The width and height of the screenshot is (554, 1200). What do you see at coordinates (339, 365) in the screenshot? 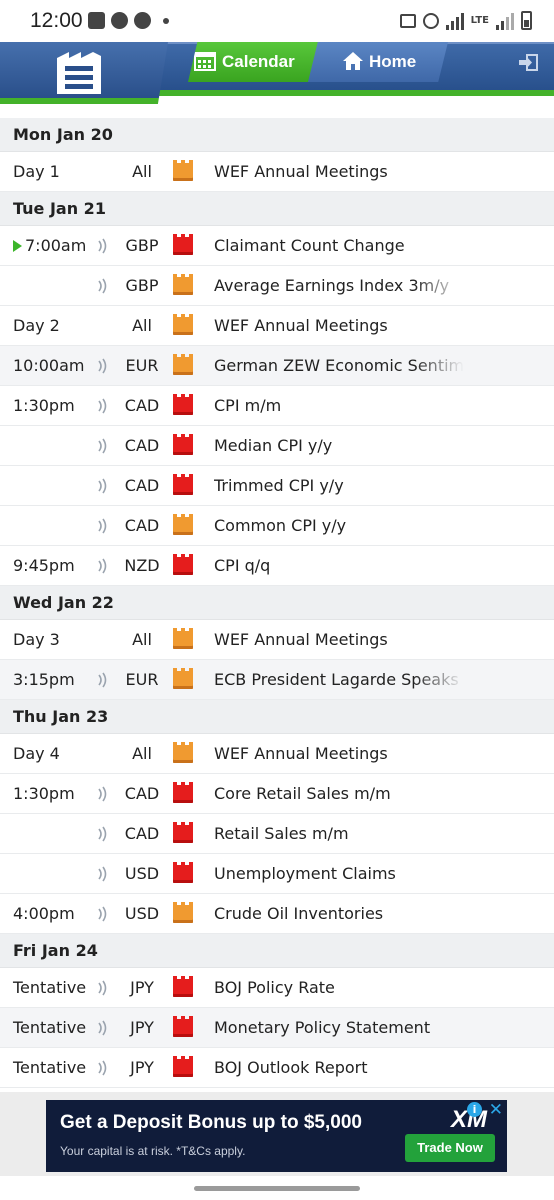
I see `event-title: German ZEW Economic Sentiment` at bounding box center [339, 365].